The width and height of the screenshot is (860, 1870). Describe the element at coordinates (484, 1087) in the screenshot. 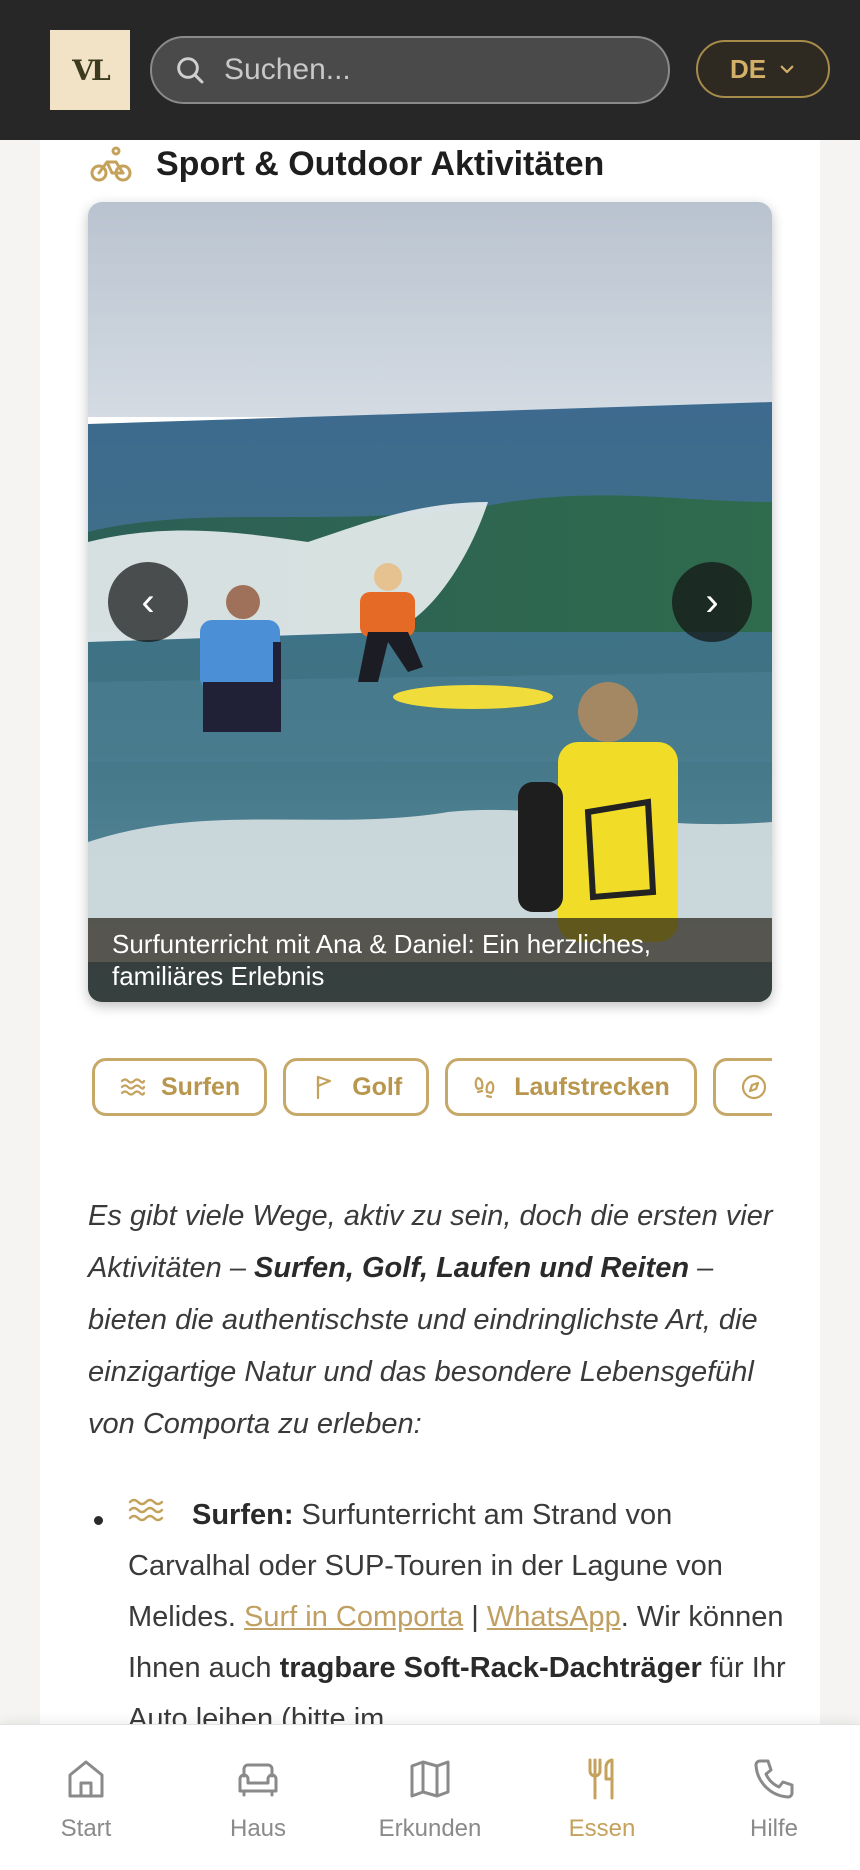

I see `footprints-icon` at that location.